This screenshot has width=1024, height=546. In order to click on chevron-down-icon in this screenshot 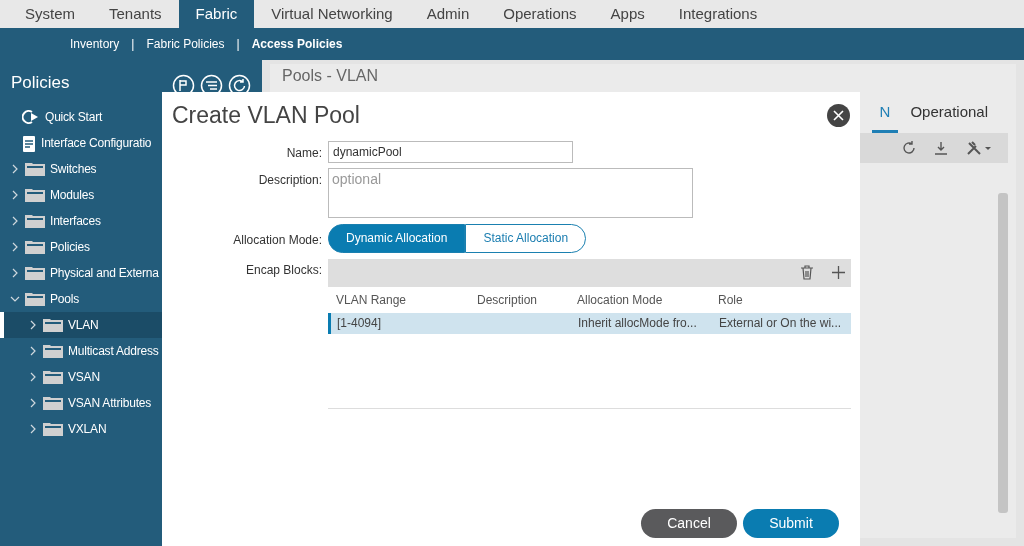, I will do `click(15, 299)`.